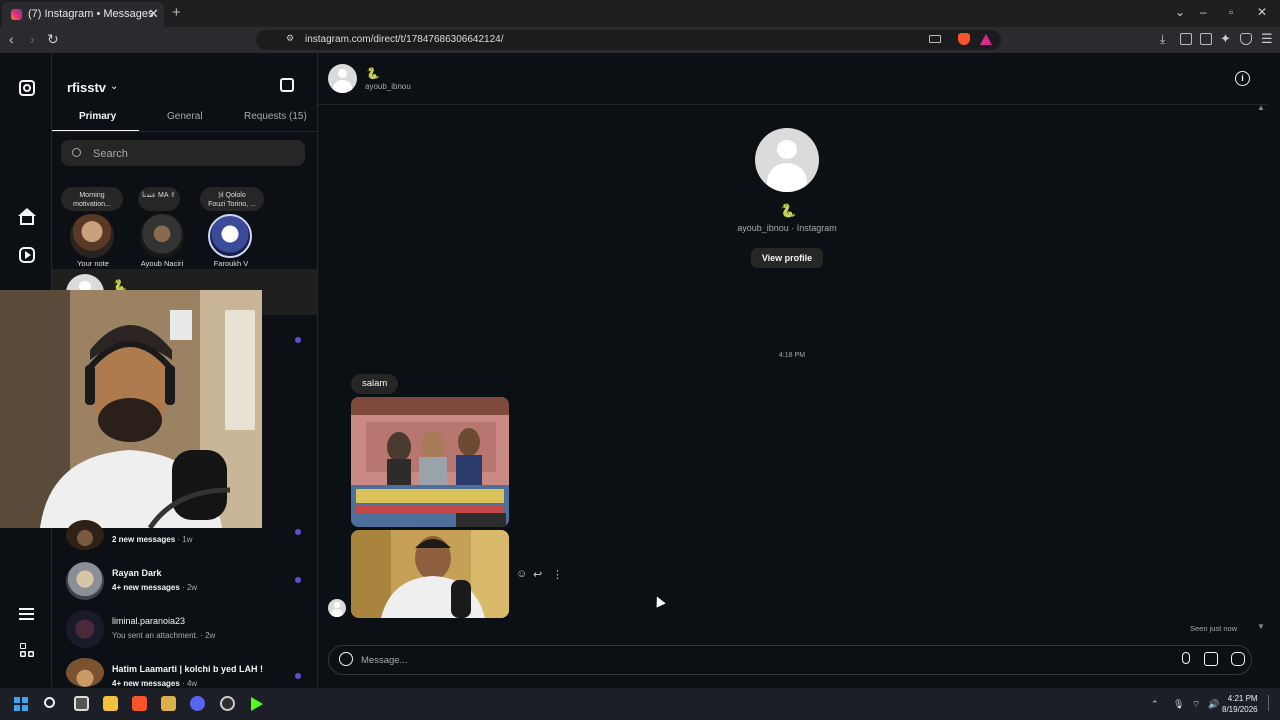 The width and height of the screenshot is (1280, 720). Describe the element at coordinates (95, 130) in the screenshot. I see `active-tab-indicator` at that location.